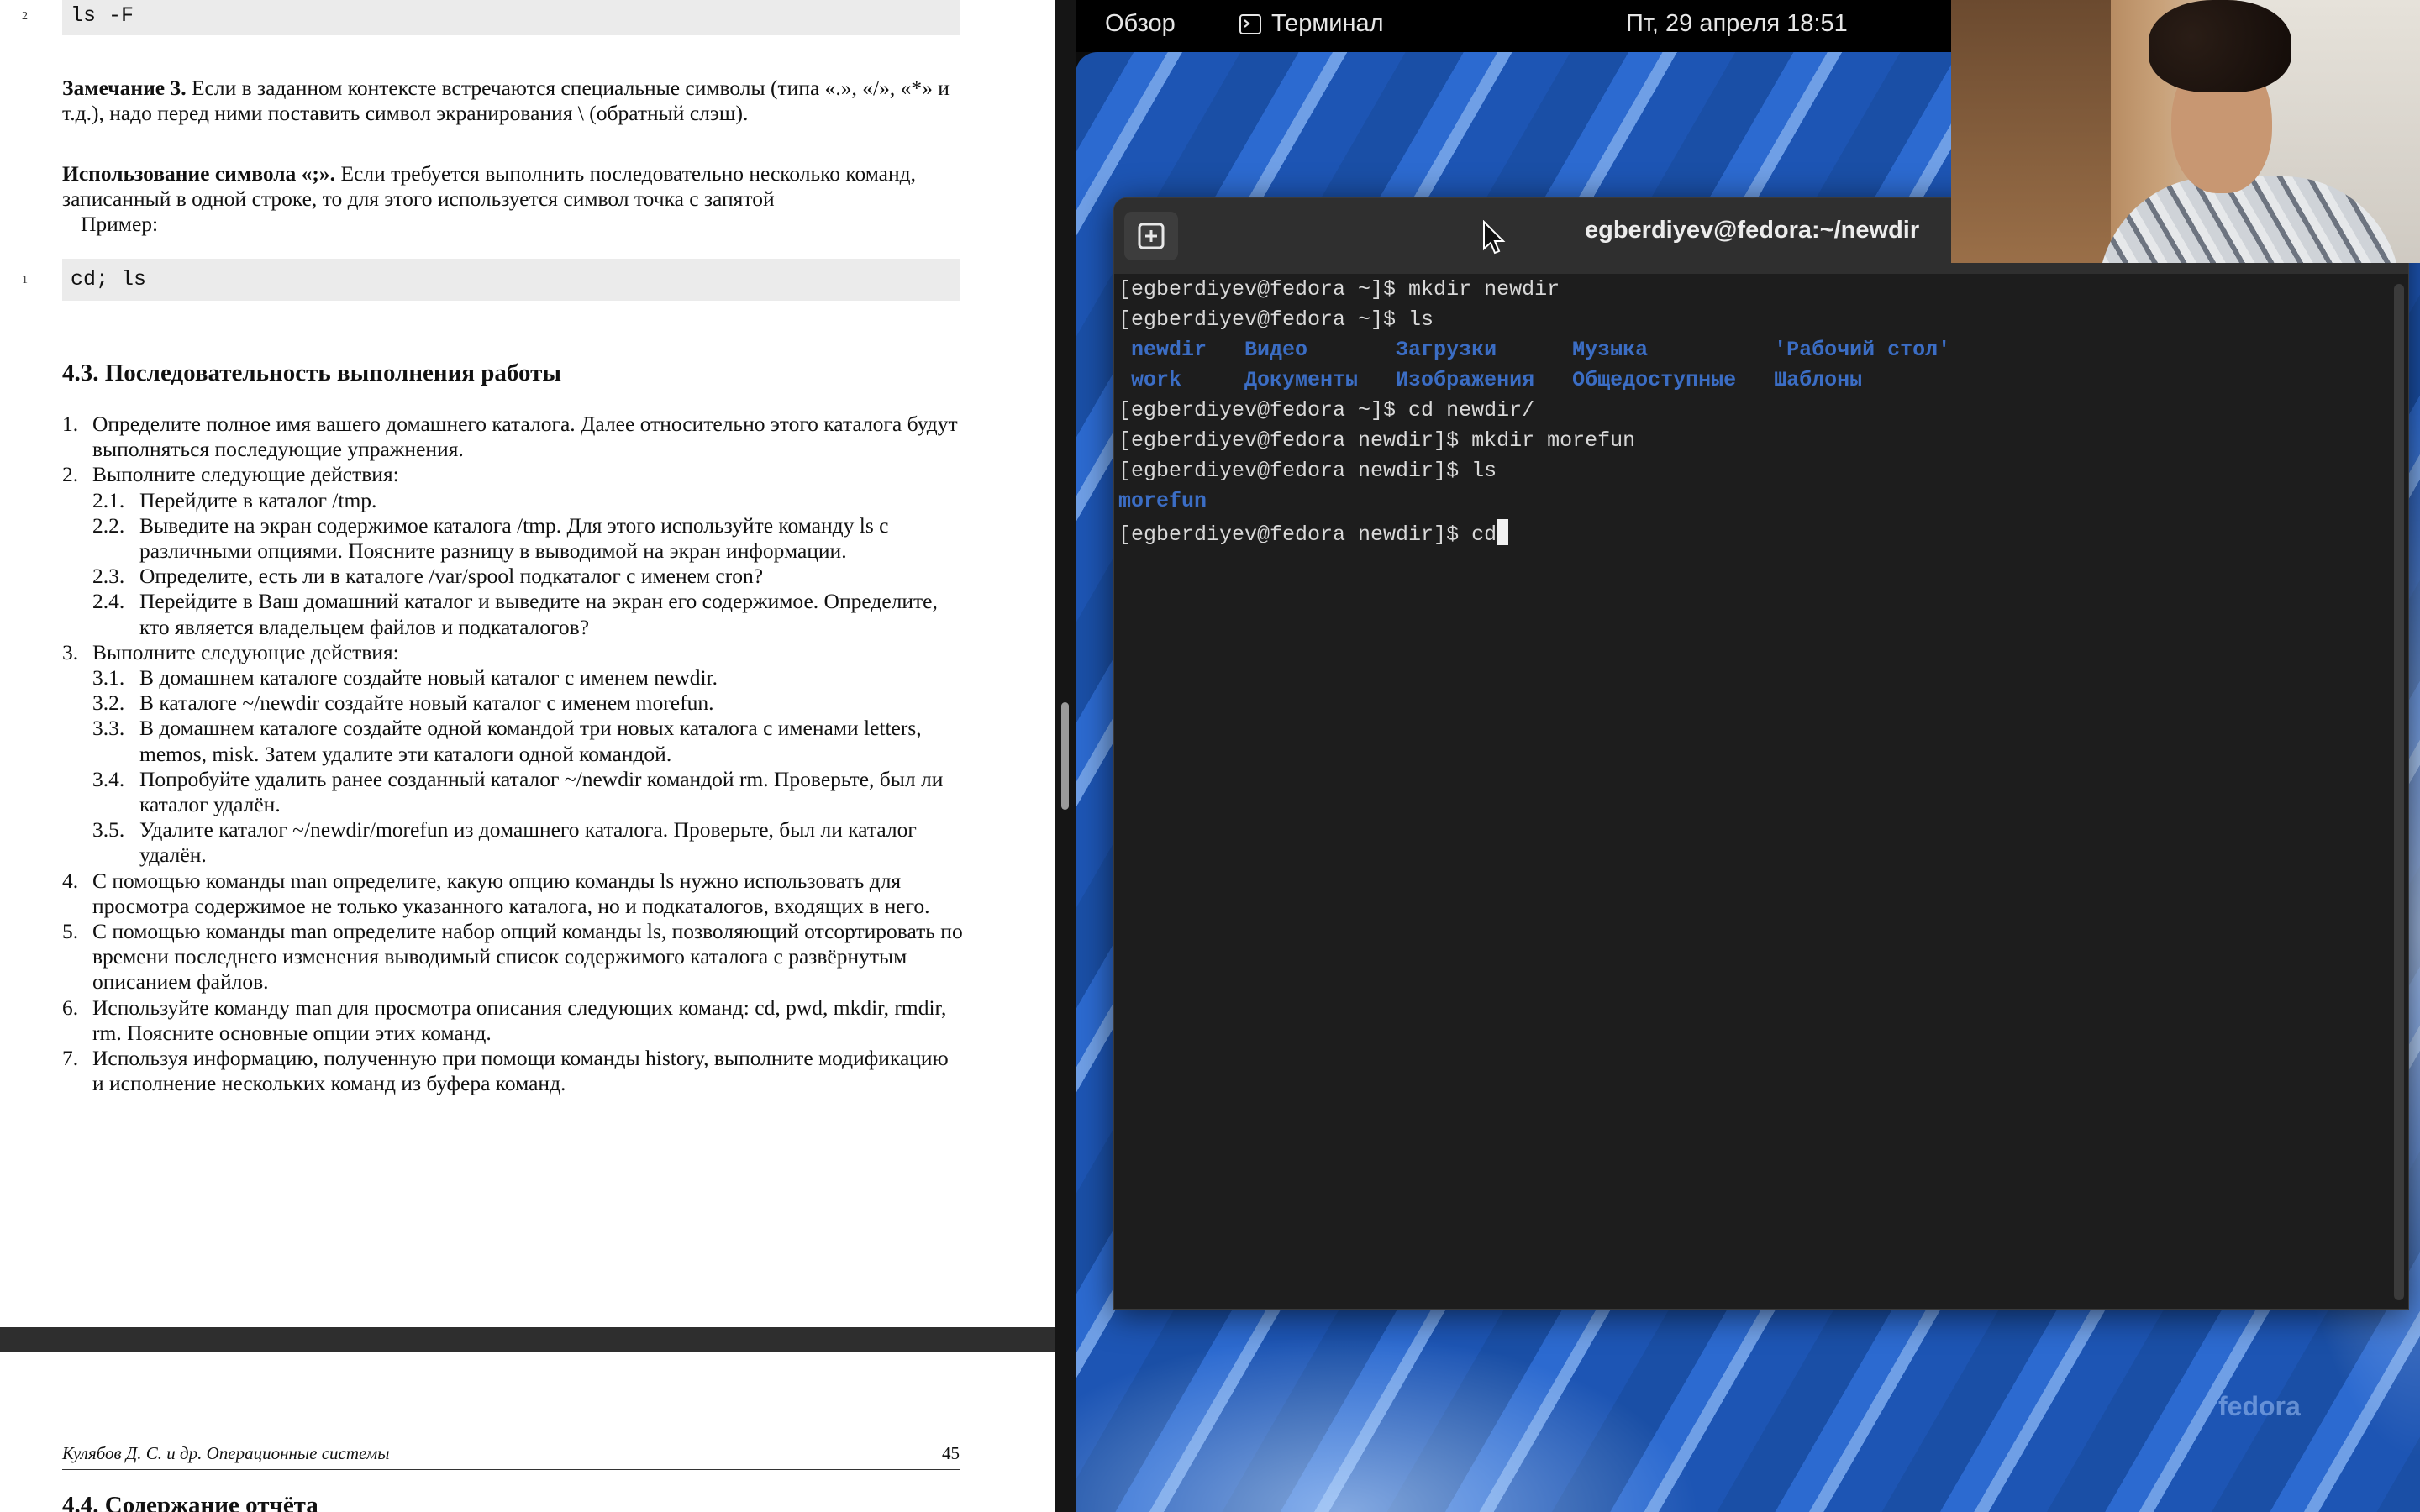 The height and width of the screenshot is (1512, 2420). I want to click on code-line-number: 1, so click(25, 280).